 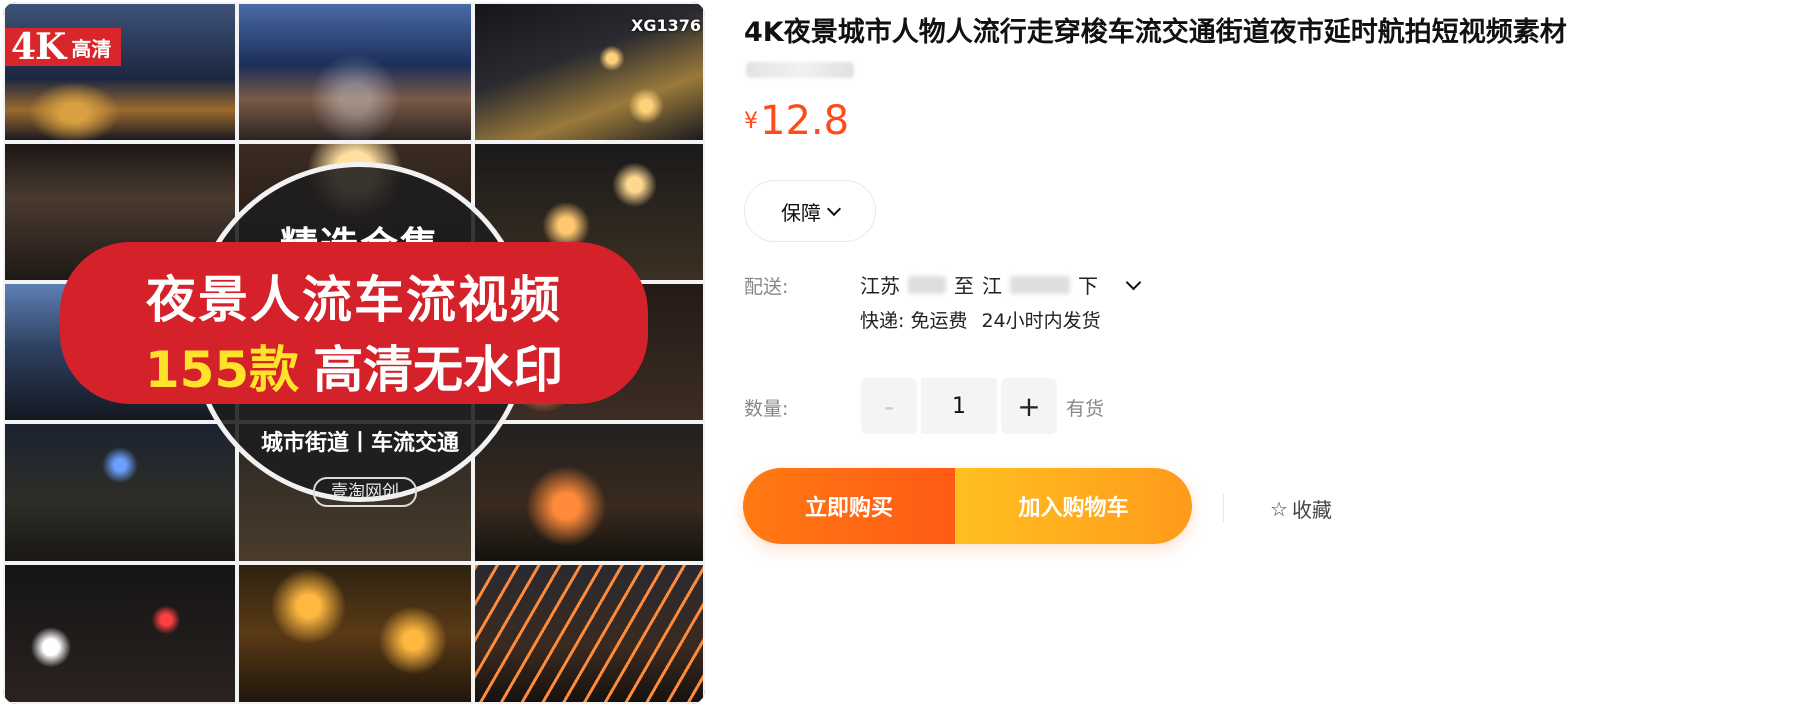 I want to click on shipping-route-selector: 江苏 至 江 下, so click(x=1001, y=284).